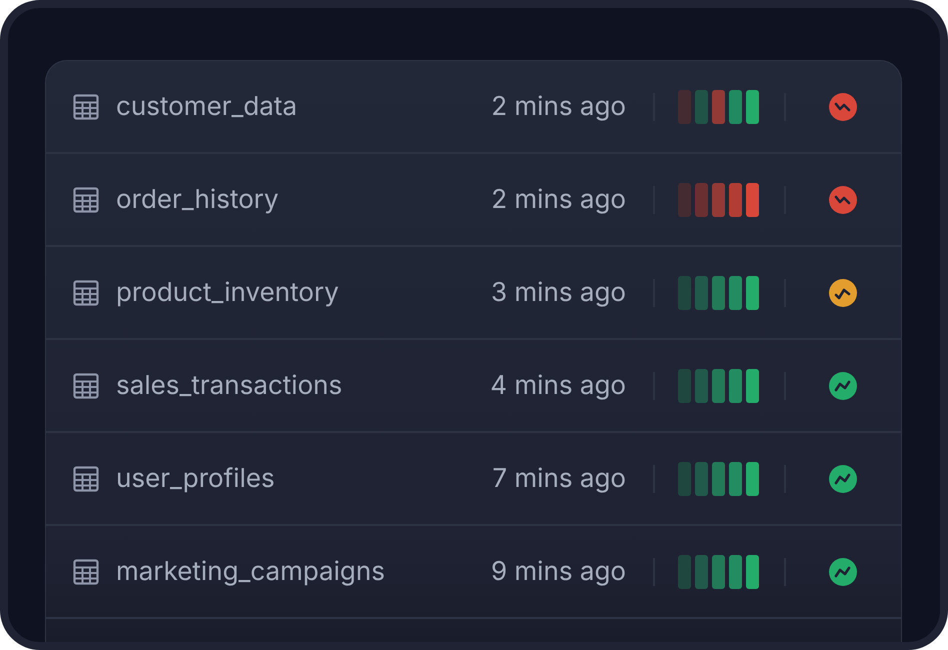 The width and height of the screenshot is (948, 650). I want to click on table-name: customer_data, so click(207, 106).